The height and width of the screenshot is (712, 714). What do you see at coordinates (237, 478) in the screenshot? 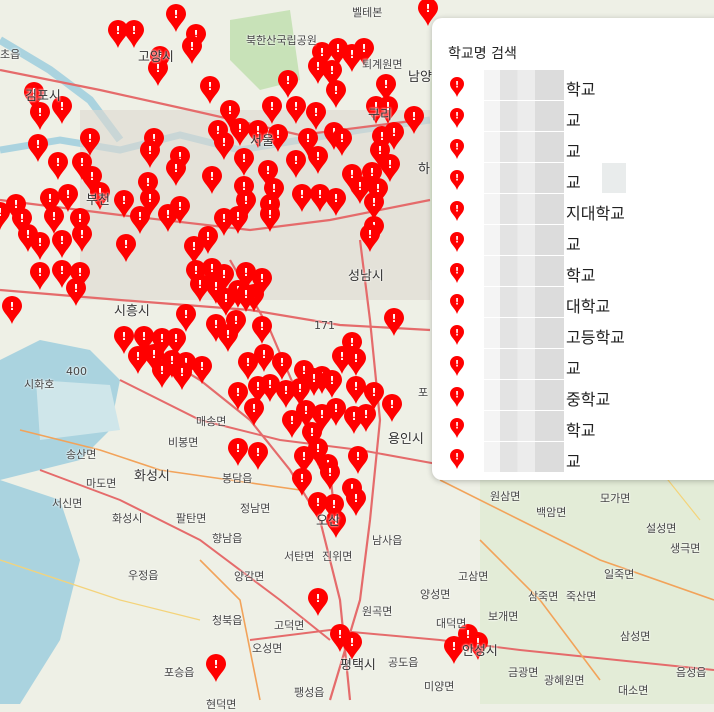
I see `place-label: 봉담읍` at bounding box center [237, 478].